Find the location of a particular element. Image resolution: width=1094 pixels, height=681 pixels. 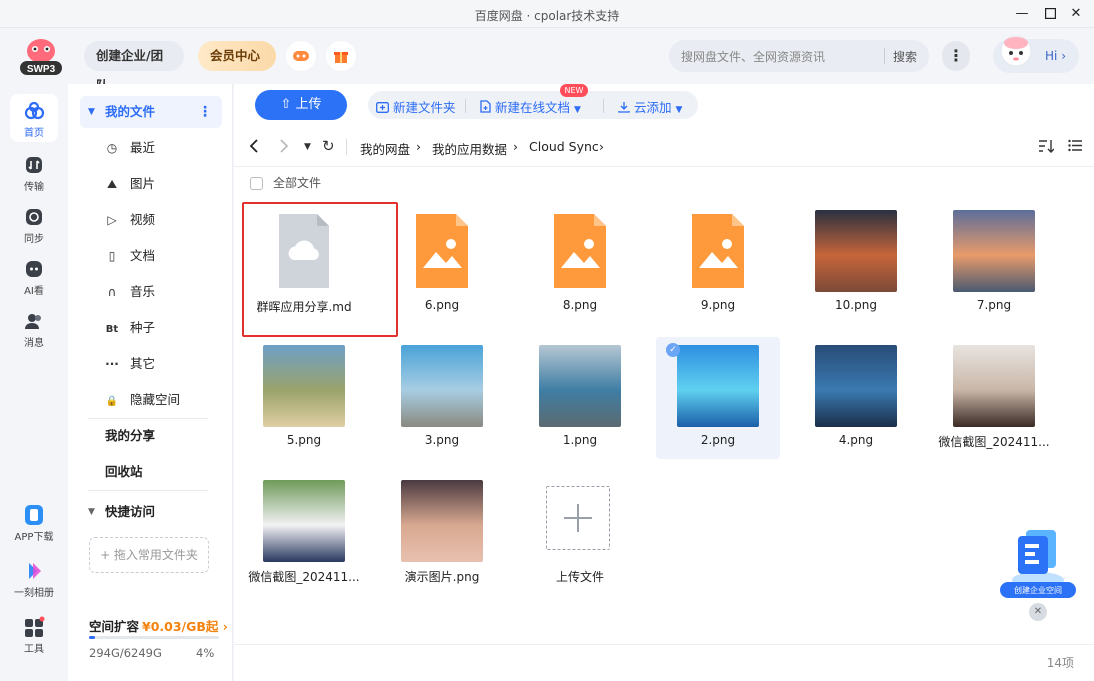

sidebar-item-my-share: 我的分享 is located at coordinates (151, 436).